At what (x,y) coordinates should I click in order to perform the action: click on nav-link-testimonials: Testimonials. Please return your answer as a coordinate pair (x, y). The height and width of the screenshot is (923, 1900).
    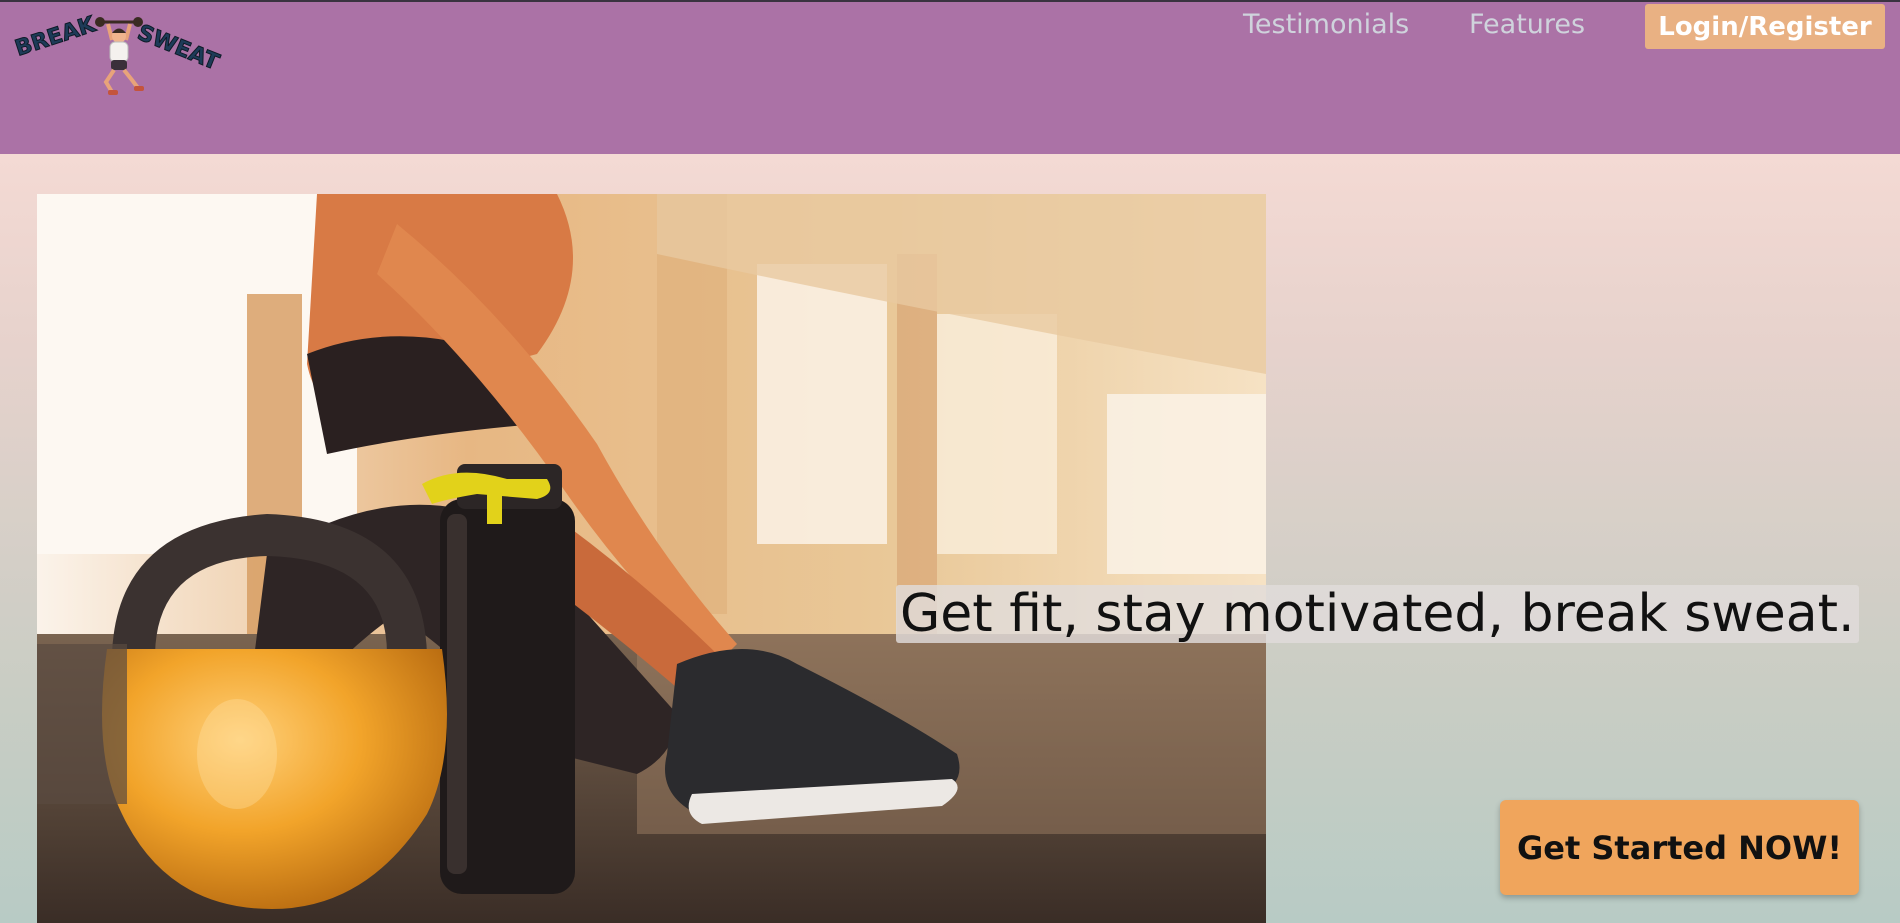
    Looking at the image, I should click on (1326, 25).